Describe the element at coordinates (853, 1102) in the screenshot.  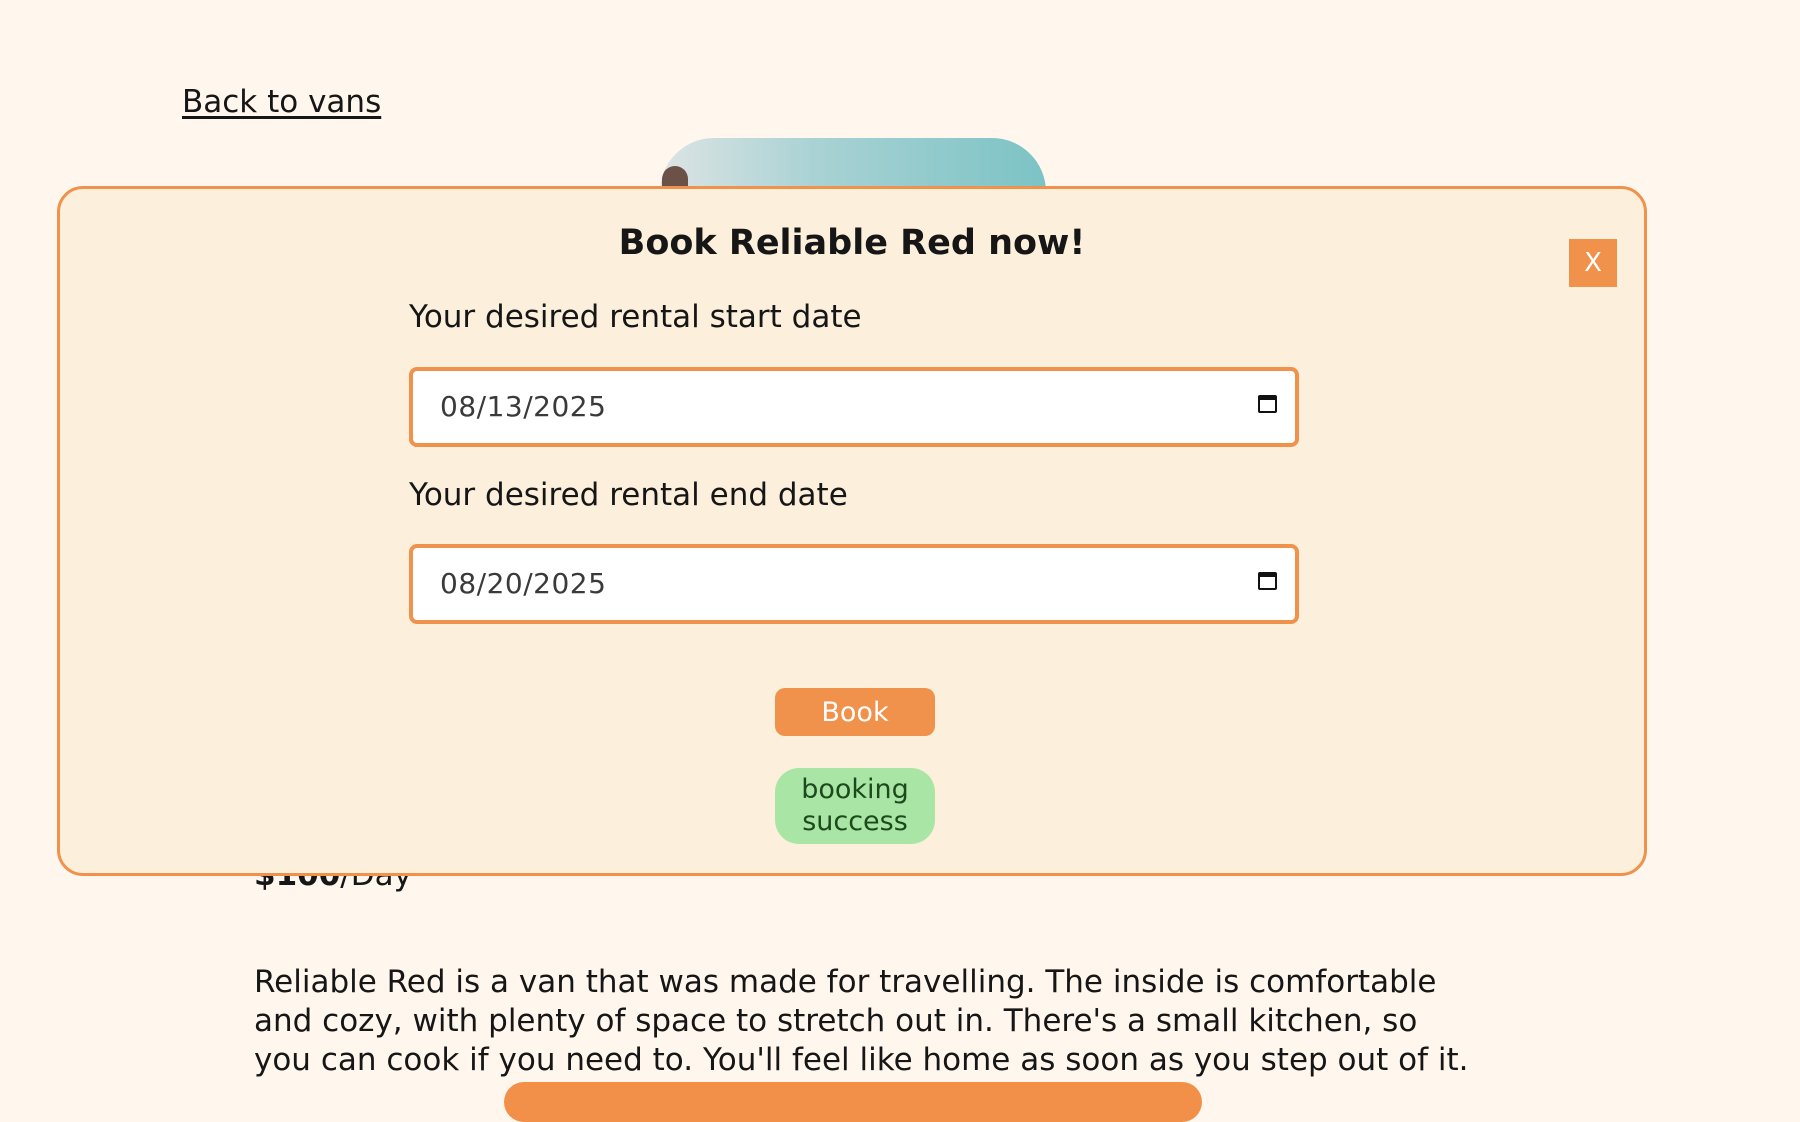
I see `rent-van-button` at that location.